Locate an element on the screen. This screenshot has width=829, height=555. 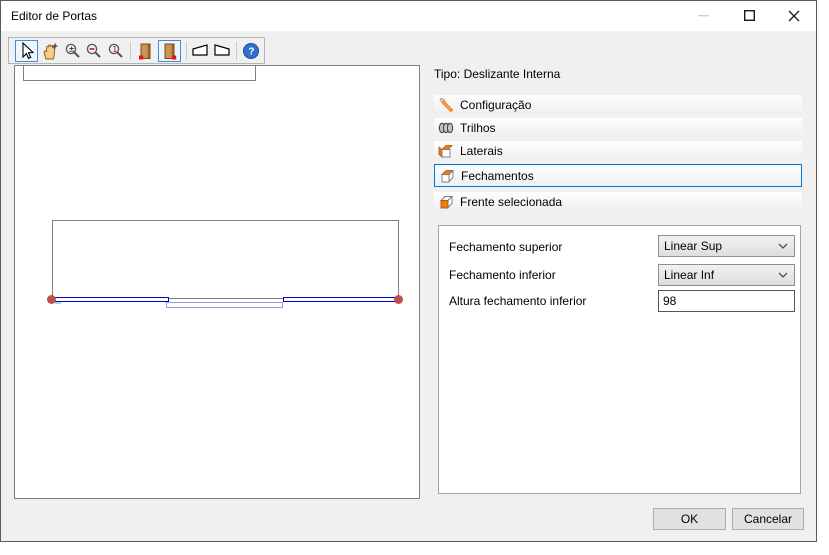
door-closed-icon is located at coordinates (170, 51).